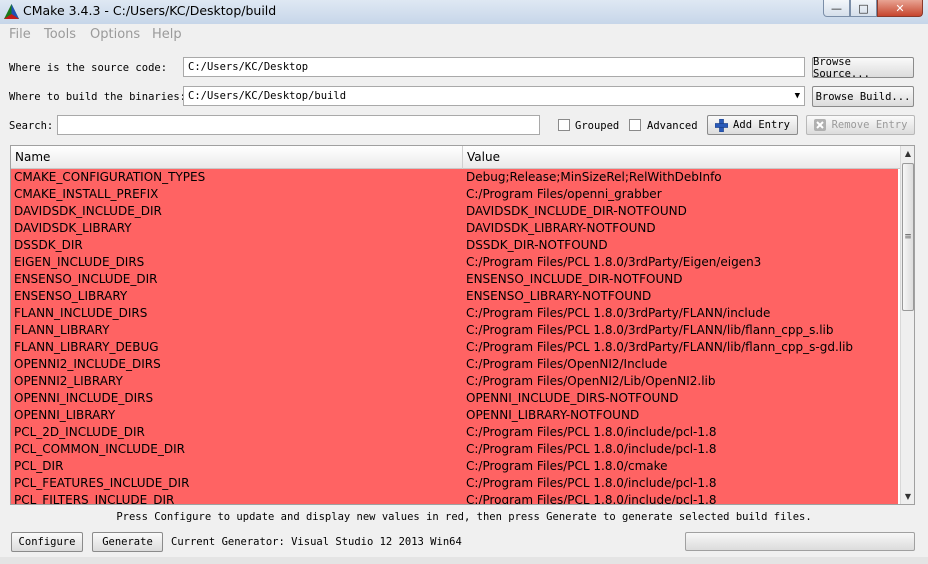 Image resolution: width=928 pixels, height=564 pixels. What do you see at coordinates (597, 126) in the screenshot?
I see `grouped-label: Grouped` at bounding box center [597, 126].